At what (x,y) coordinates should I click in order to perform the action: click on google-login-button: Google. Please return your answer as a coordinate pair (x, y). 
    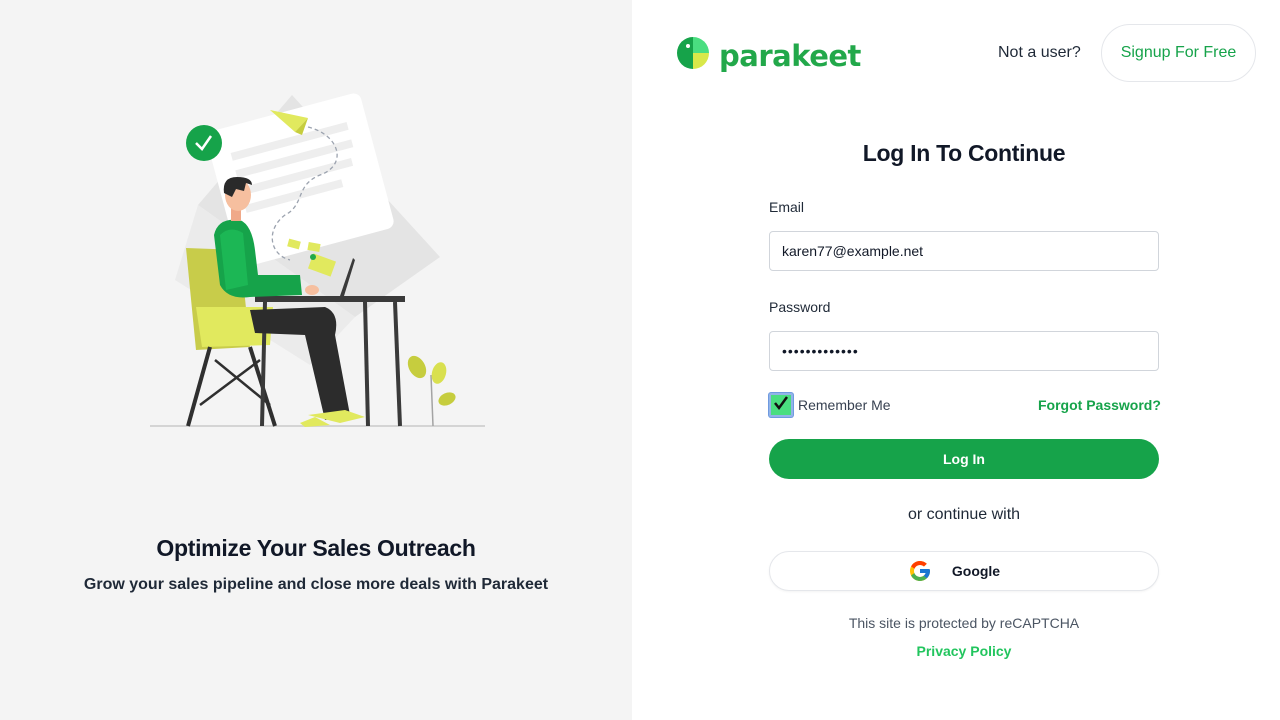
    Looking at the image, I should click on (964, 571).